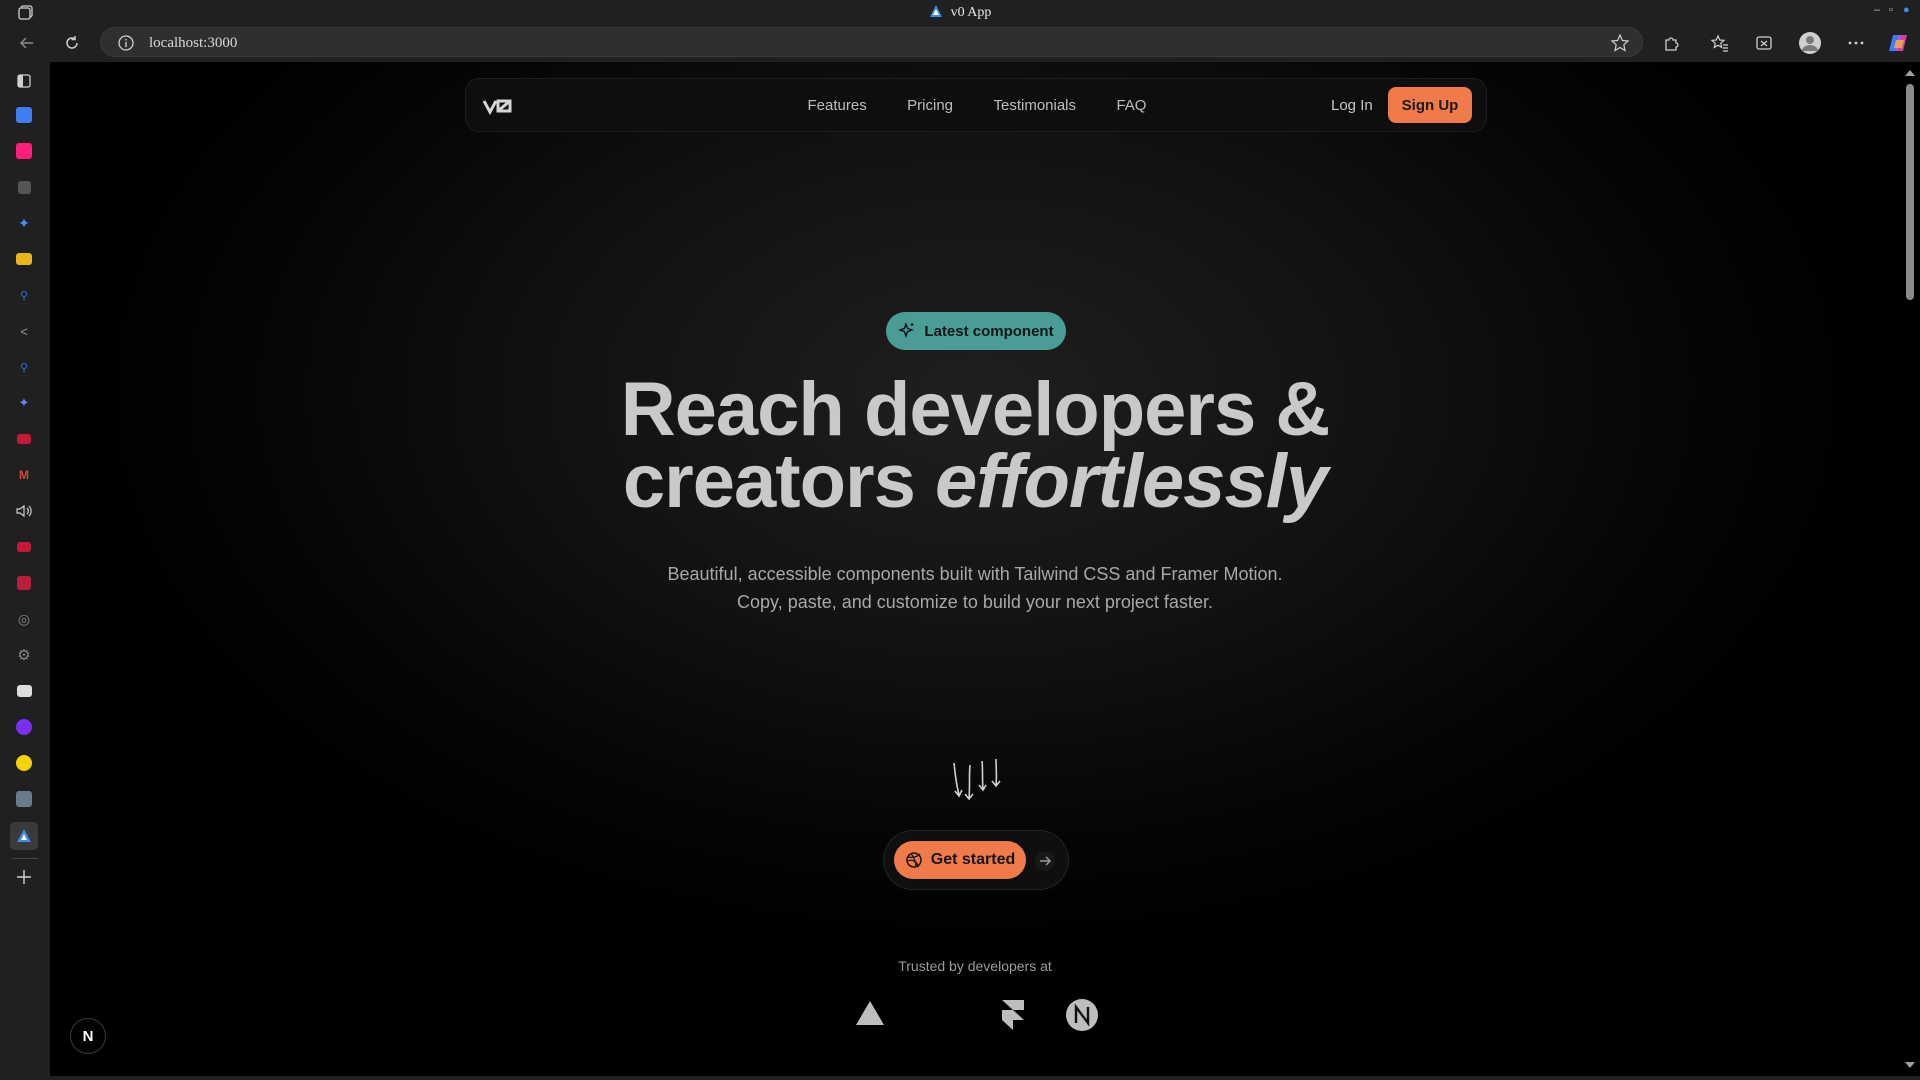 This screenshot has width=1920, height=1080. Describe the element at coordinates (914, 860) in the screenshot. I see `dribbble-ball-icon` at that location.